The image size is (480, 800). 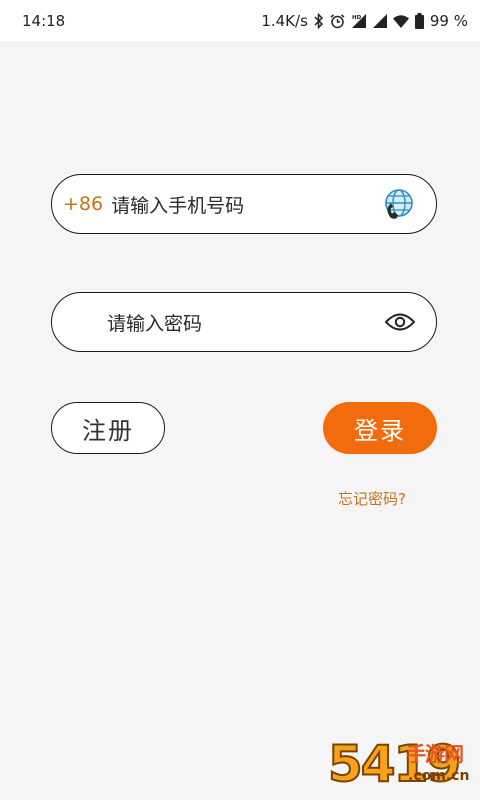 I want to click on status-time: 14:18, so click(x=44, y=21).